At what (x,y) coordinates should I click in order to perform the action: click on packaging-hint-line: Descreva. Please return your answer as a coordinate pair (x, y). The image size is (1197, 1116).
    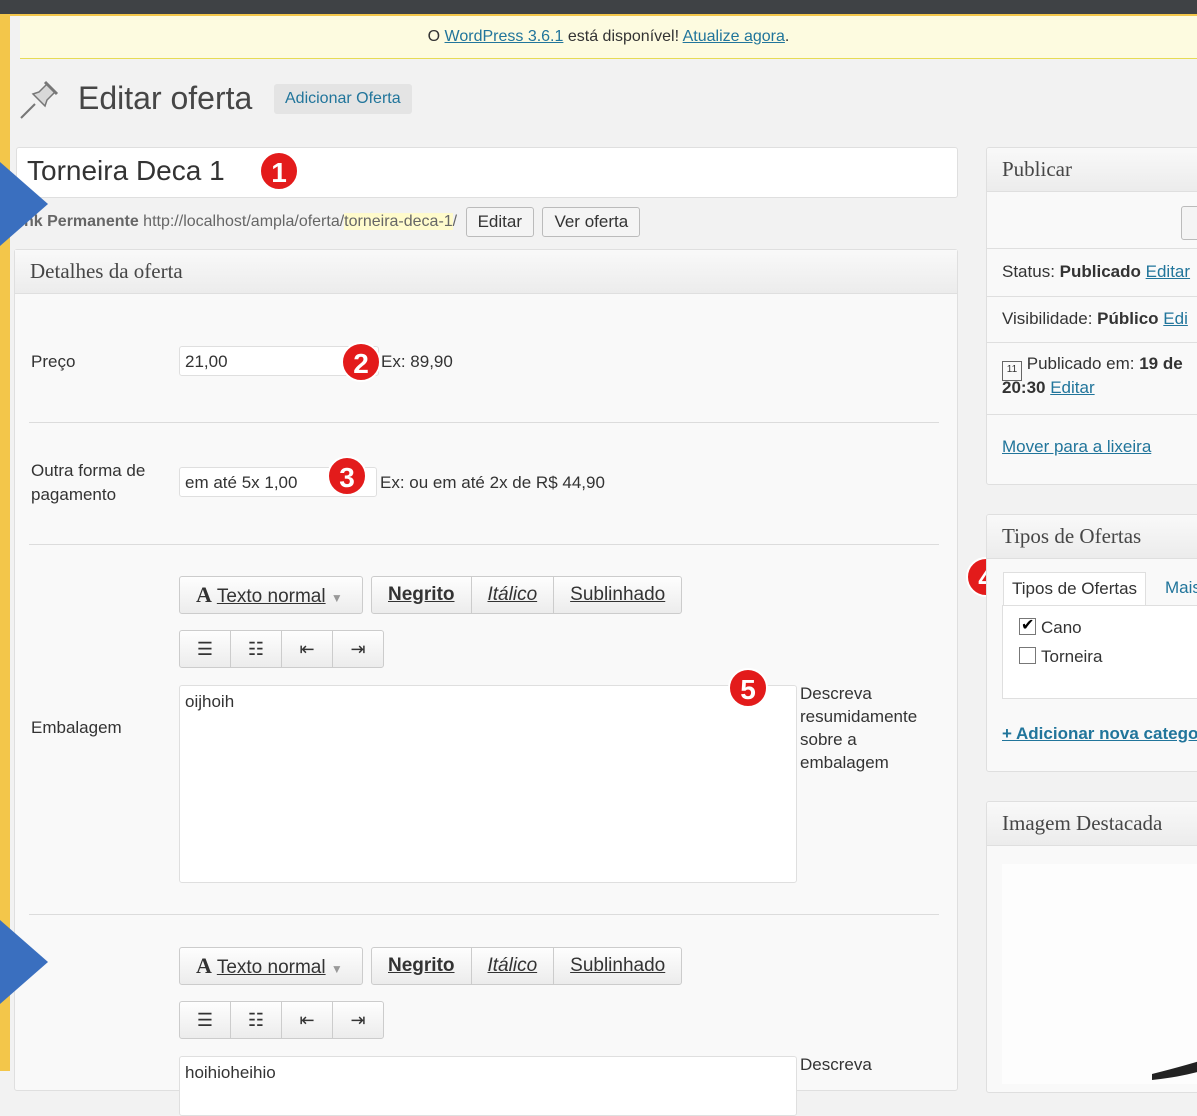
    Looking at the image, I should click on (836, 693).